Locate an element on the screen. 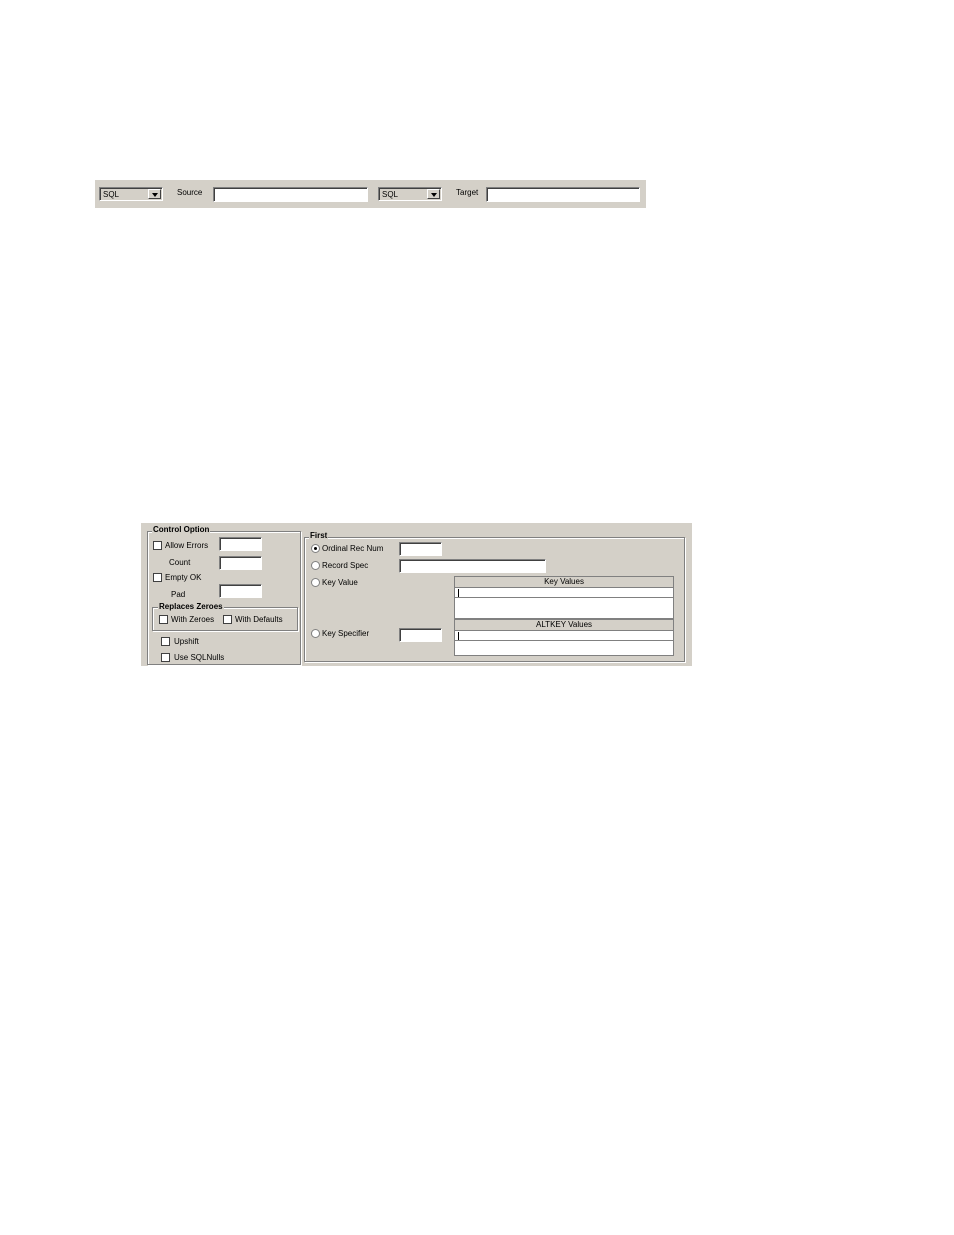 This screenshot has width=954, height=1235. upshift-label: Upshift is located at coordinates (186, 641).